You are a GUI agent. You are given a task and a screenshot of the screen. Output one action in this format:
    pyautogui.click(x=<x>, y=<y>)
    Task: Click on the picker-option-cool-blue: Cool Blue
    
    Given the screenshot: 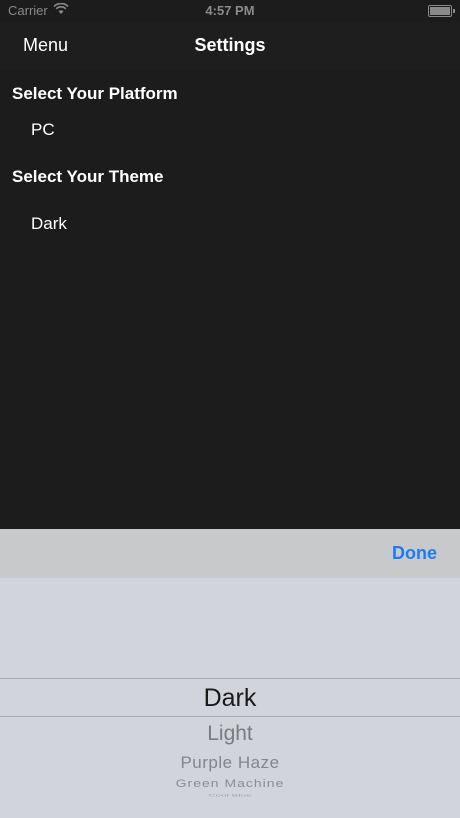 What is the action you would take?
    pyautogui.click(x=230, y=795)
    